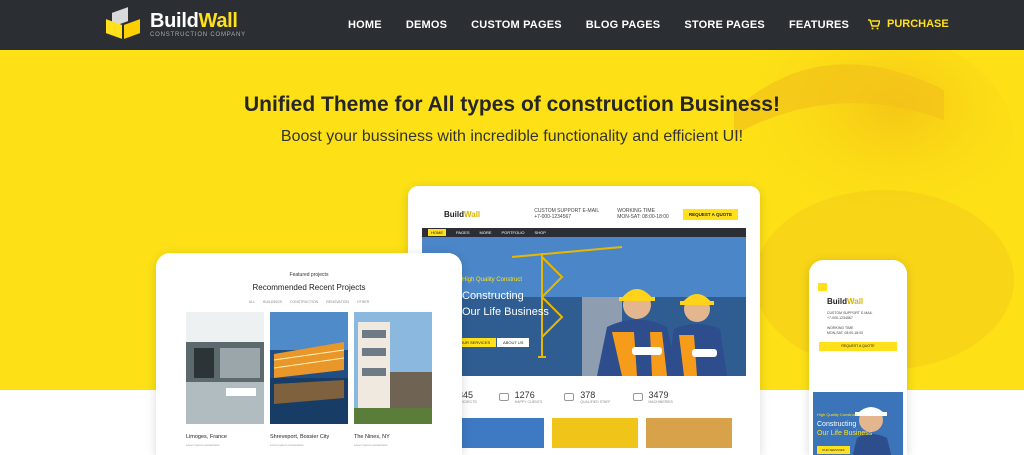 The height and width of the screenshot is (455, 1024). I want to click on nav-item-features: FEATURES, so click(819, 25).